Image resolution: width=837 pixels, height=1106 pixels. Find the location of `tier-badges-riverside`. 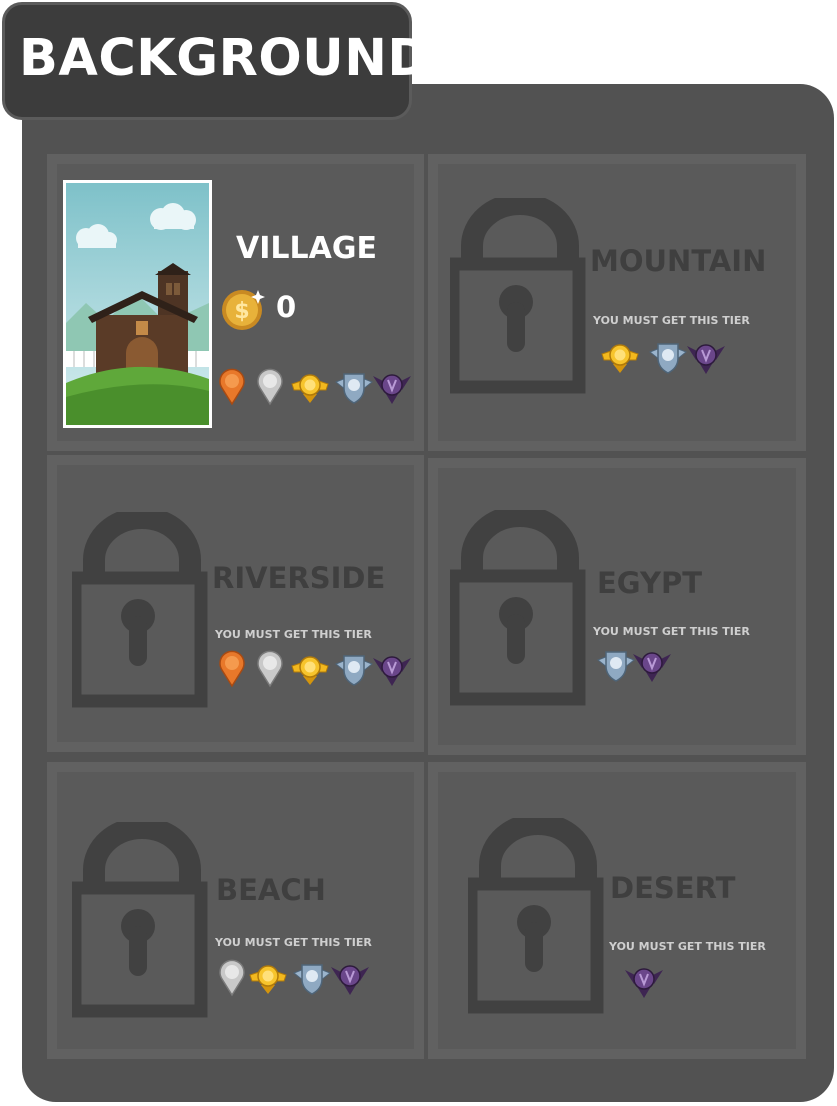

tier-badges-riverside is located at coordinates (315, 668).